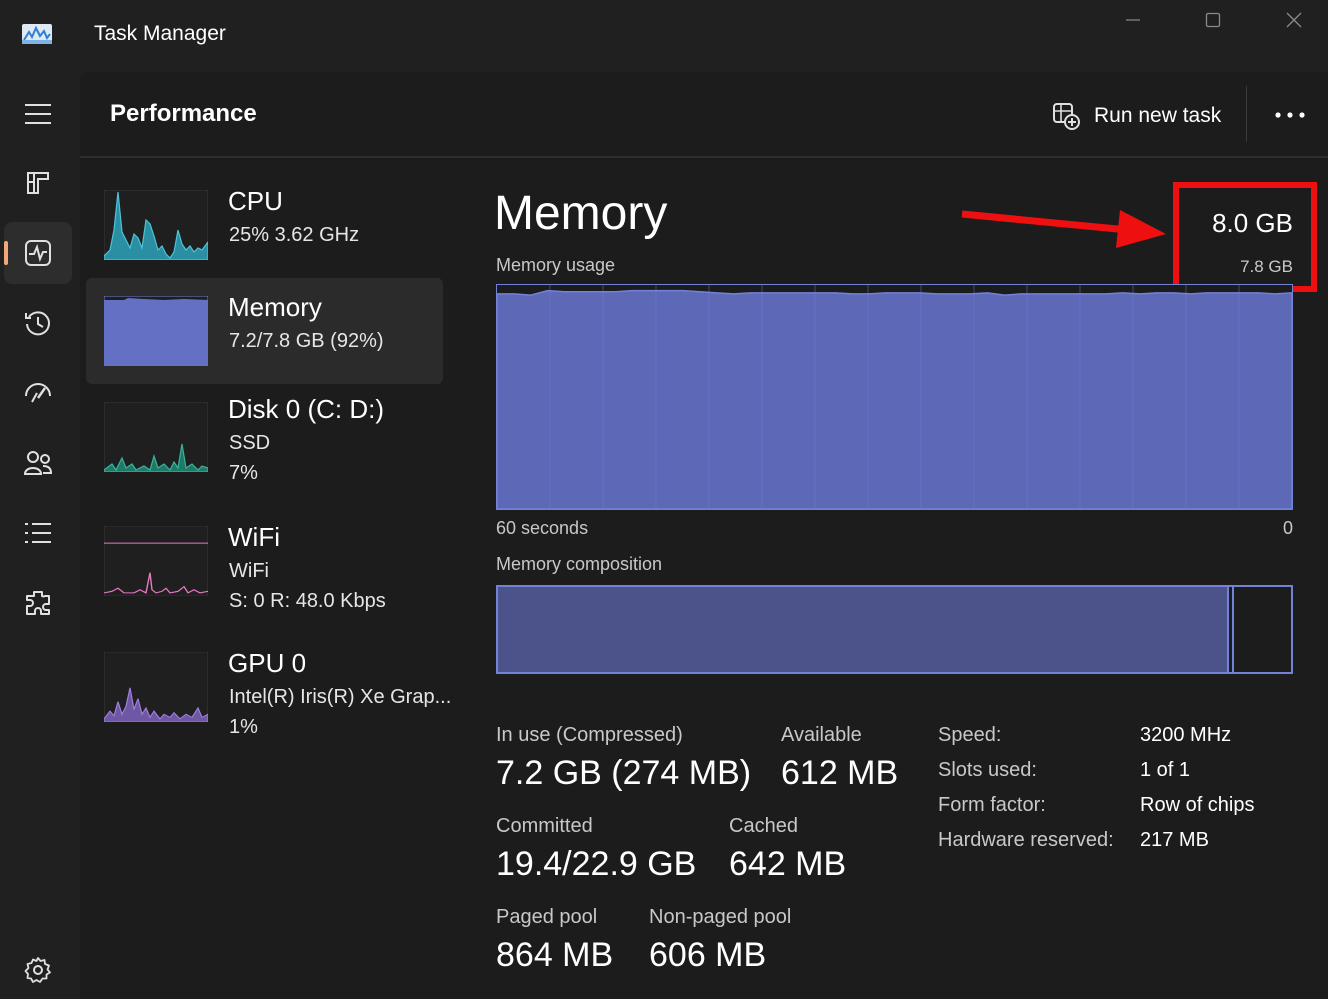 Image resolution: width=1328 pixels, height=999 pixels. What do you see at coordinates (542, 528) in the screenshot?
I see `graph-time-span-label: 60 seconds` at bounding box center [542, 528].